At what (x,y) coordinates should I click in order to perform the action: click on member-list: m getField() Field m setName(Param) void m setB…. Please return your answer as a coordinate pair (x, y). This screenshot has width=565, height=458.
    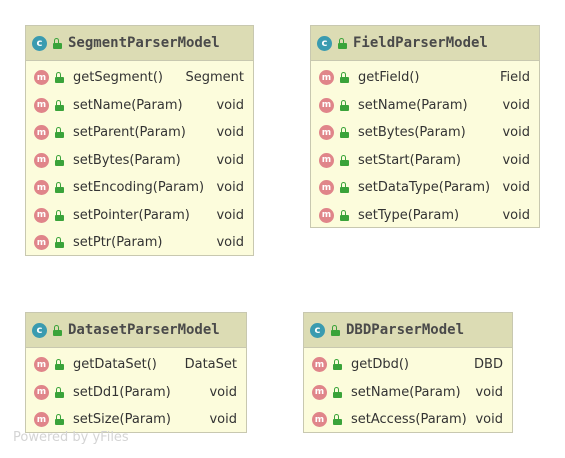
    Looking at the image, I should click on (425, 145).